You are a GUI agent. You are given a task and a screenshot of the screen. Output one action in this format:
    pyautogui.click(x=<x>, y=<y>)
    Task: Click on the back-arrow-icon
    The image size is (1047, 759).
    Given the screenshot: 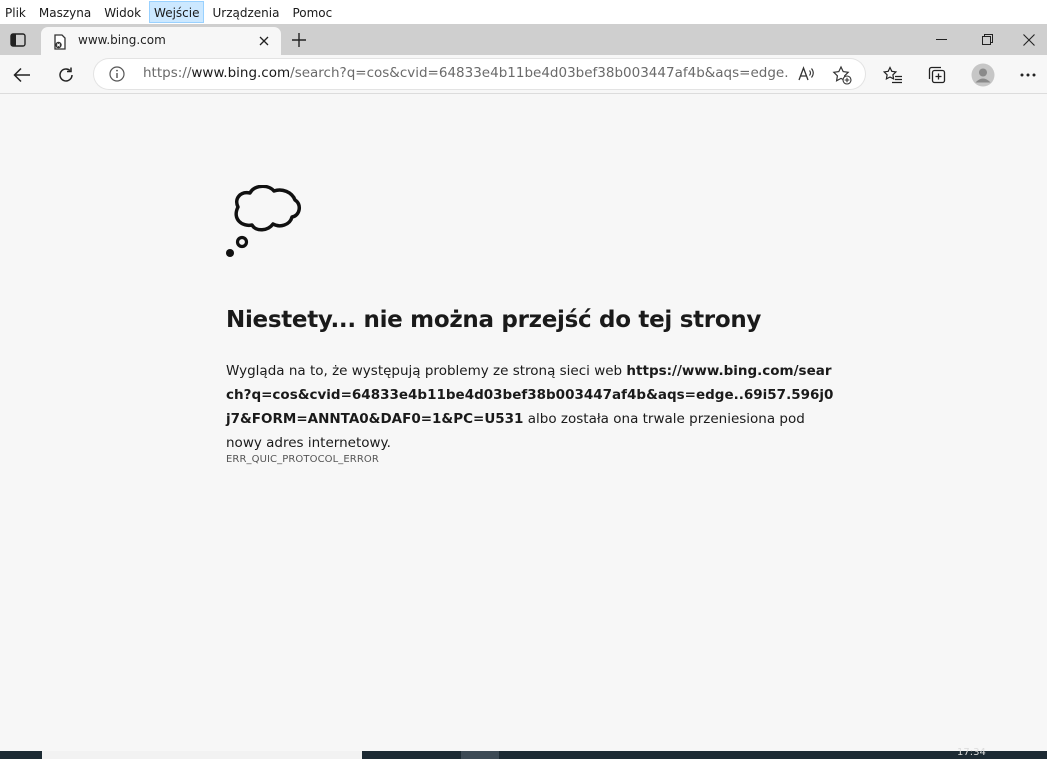 What is the action you would take?
    pyautogui.click(x=21, y=75)
    